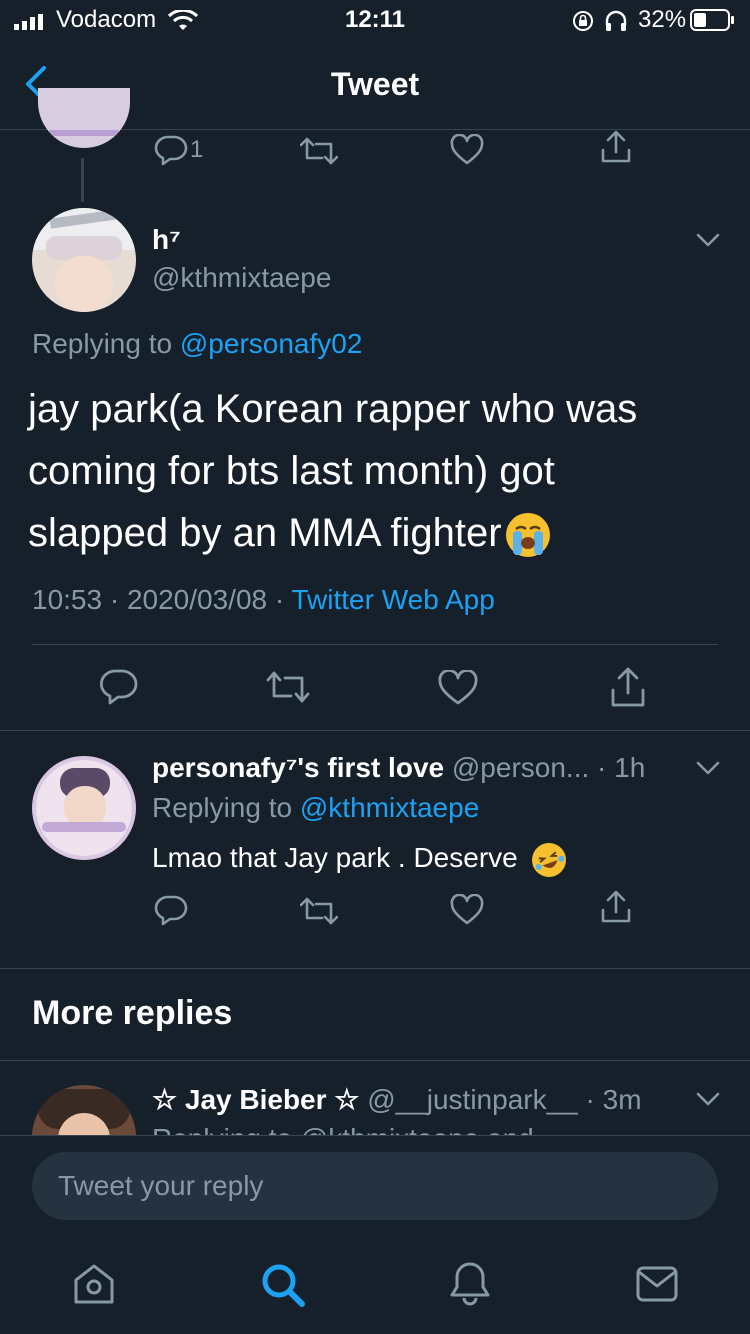 This screenshot has width=750, height=1334. I want to click on main-tweet-handle: @kthmixtaepe, so click(241, 278).